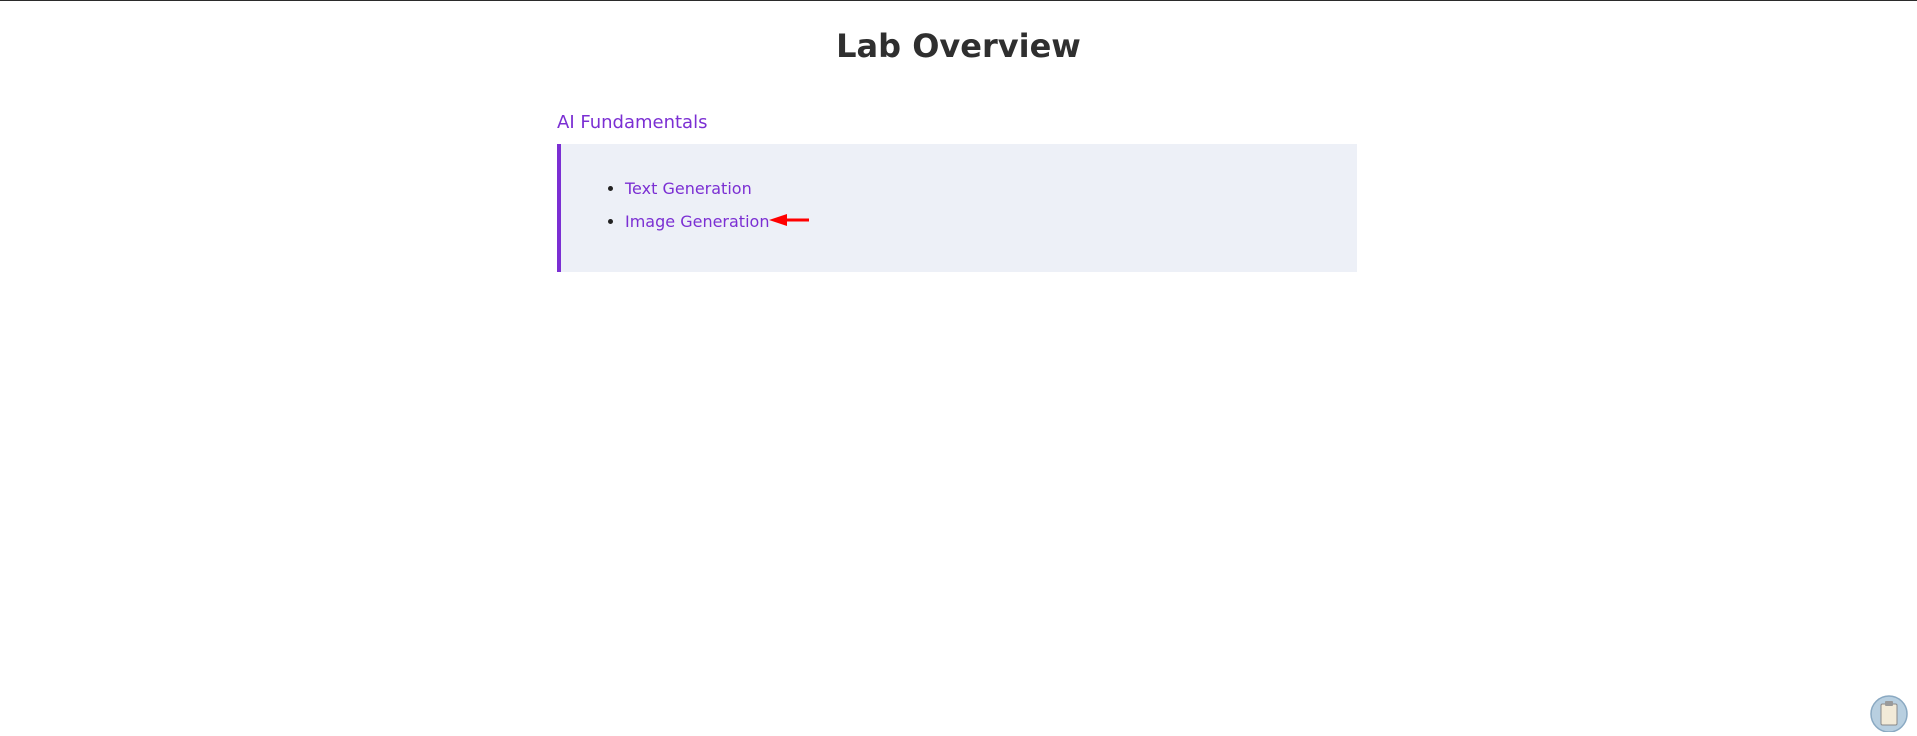 Image resolution: width=1917 pixels, height=736 pixels. I want to click on lab-list: Text Generation Image Generation, so click(959, 206).